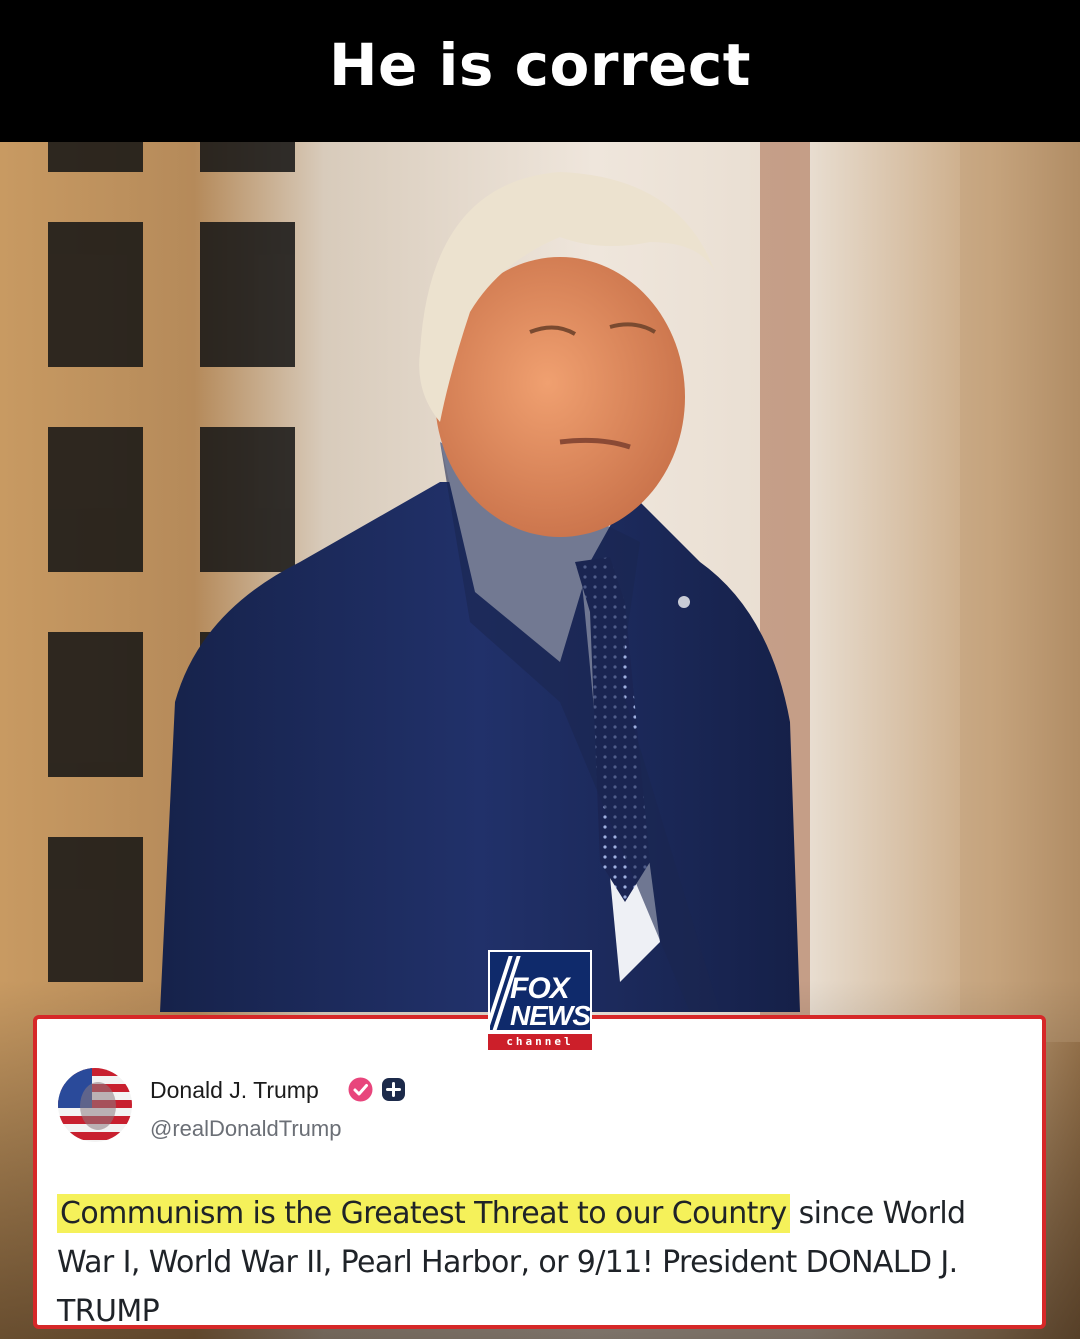 The width and height of the screenshot is (1080, 1339). I want to click on verified-check-icon, so click(360, 1089).